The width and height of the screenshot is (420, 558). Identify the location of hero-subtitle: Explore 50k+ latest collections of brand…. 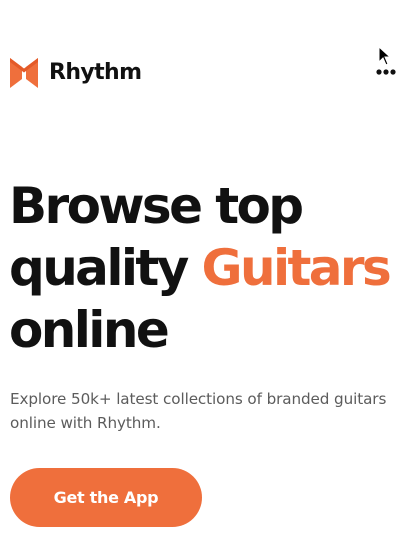
(198, 411).